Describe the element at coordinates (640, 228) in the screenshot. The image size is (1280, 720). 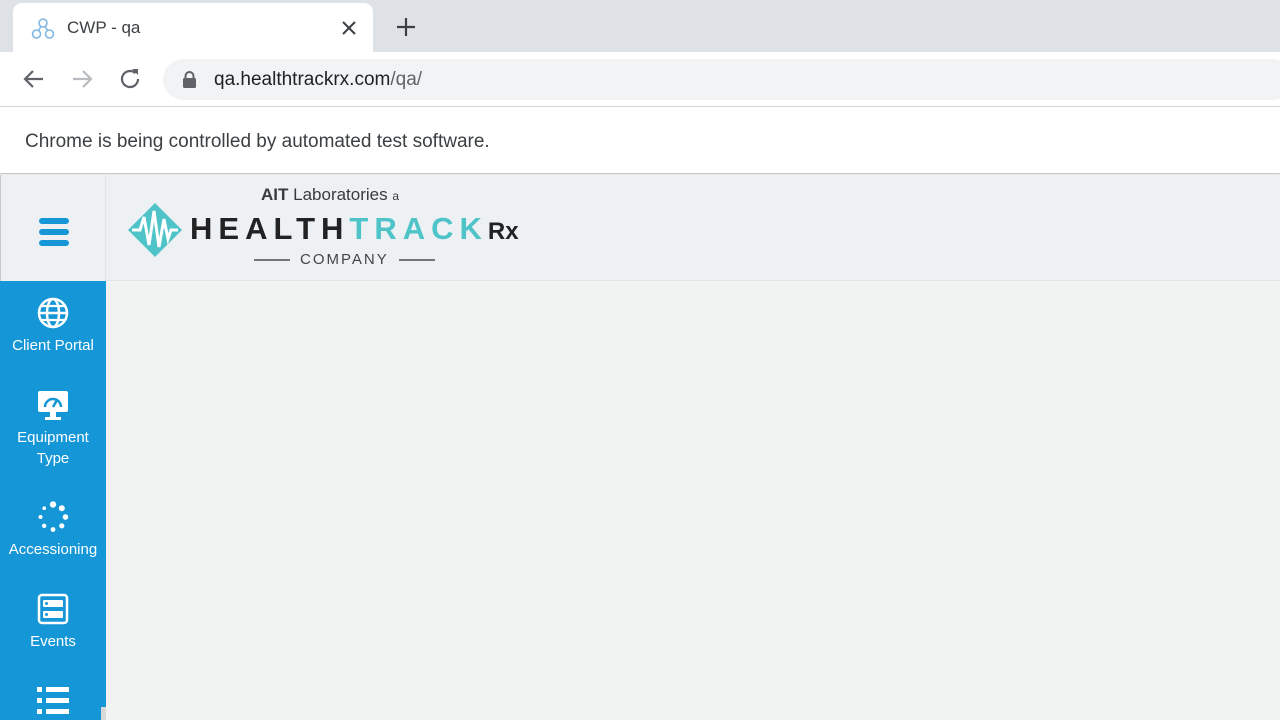
I see `app-header: AIT Laboratories a HEALTHTRACKRx COMPANY` at that location.